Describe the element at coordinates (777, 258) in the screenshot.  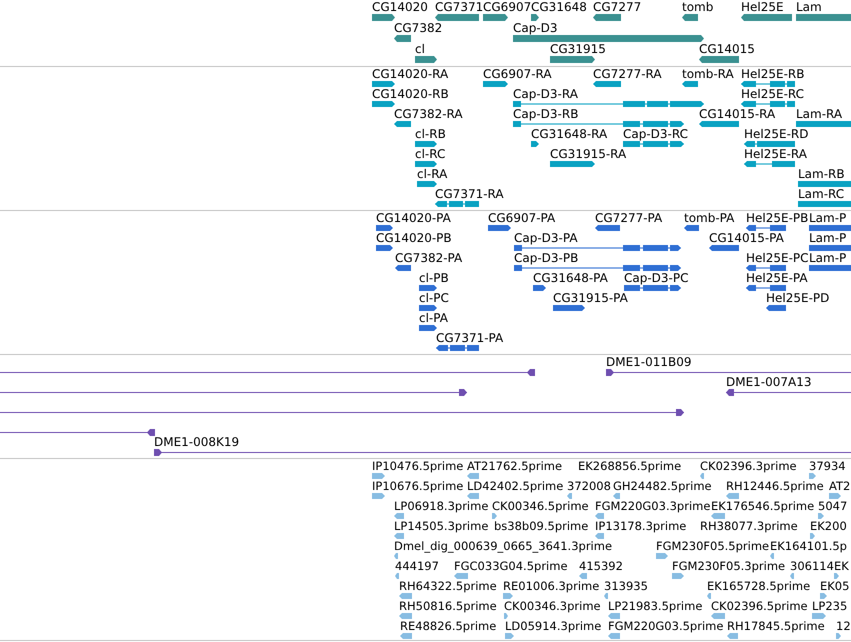
I see `feature-label: Hel25E-PC` at that location.